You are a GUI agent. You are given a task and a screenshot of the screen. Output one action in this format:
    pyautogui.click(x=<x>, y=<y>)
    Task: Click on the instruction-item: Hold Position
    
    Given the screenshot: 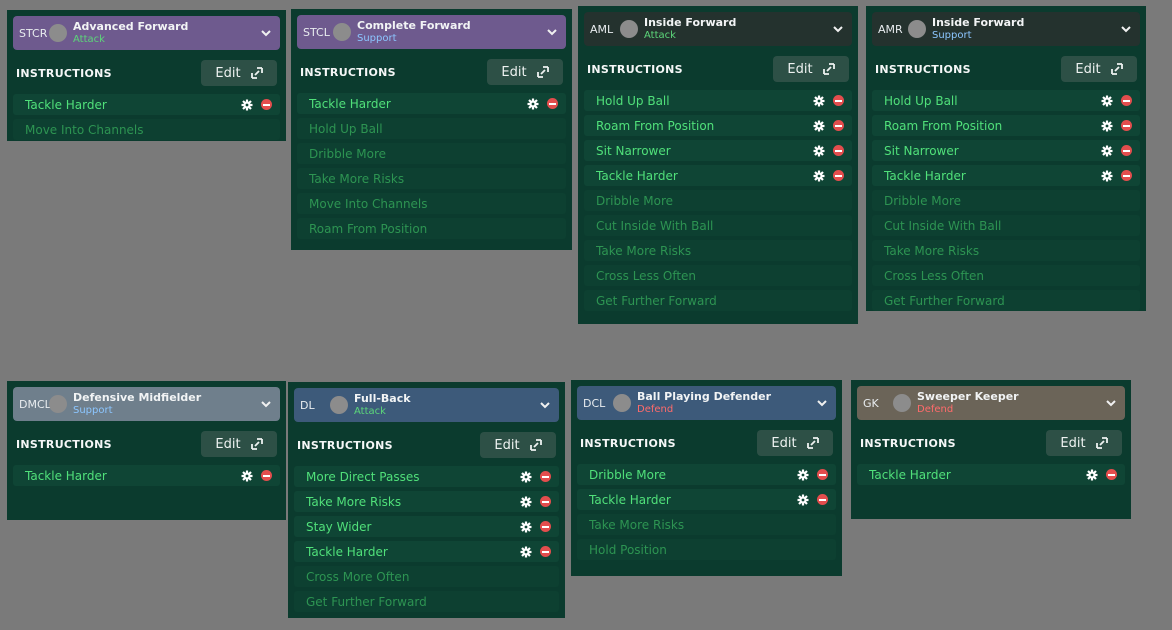 What is the action you would take?
    pyautogui.click(x=706, y=549)
    